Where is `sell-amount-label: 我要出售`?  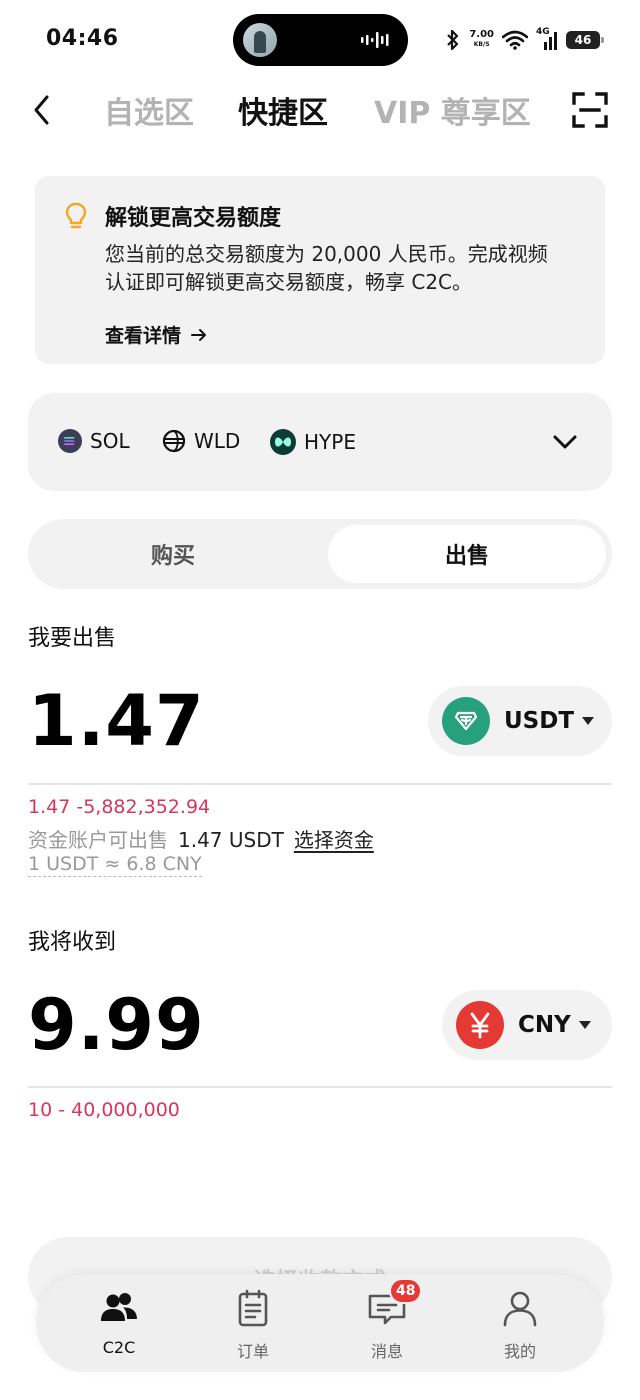
sell-amount-label: 我要出售 is located at coordinates (72, 638).